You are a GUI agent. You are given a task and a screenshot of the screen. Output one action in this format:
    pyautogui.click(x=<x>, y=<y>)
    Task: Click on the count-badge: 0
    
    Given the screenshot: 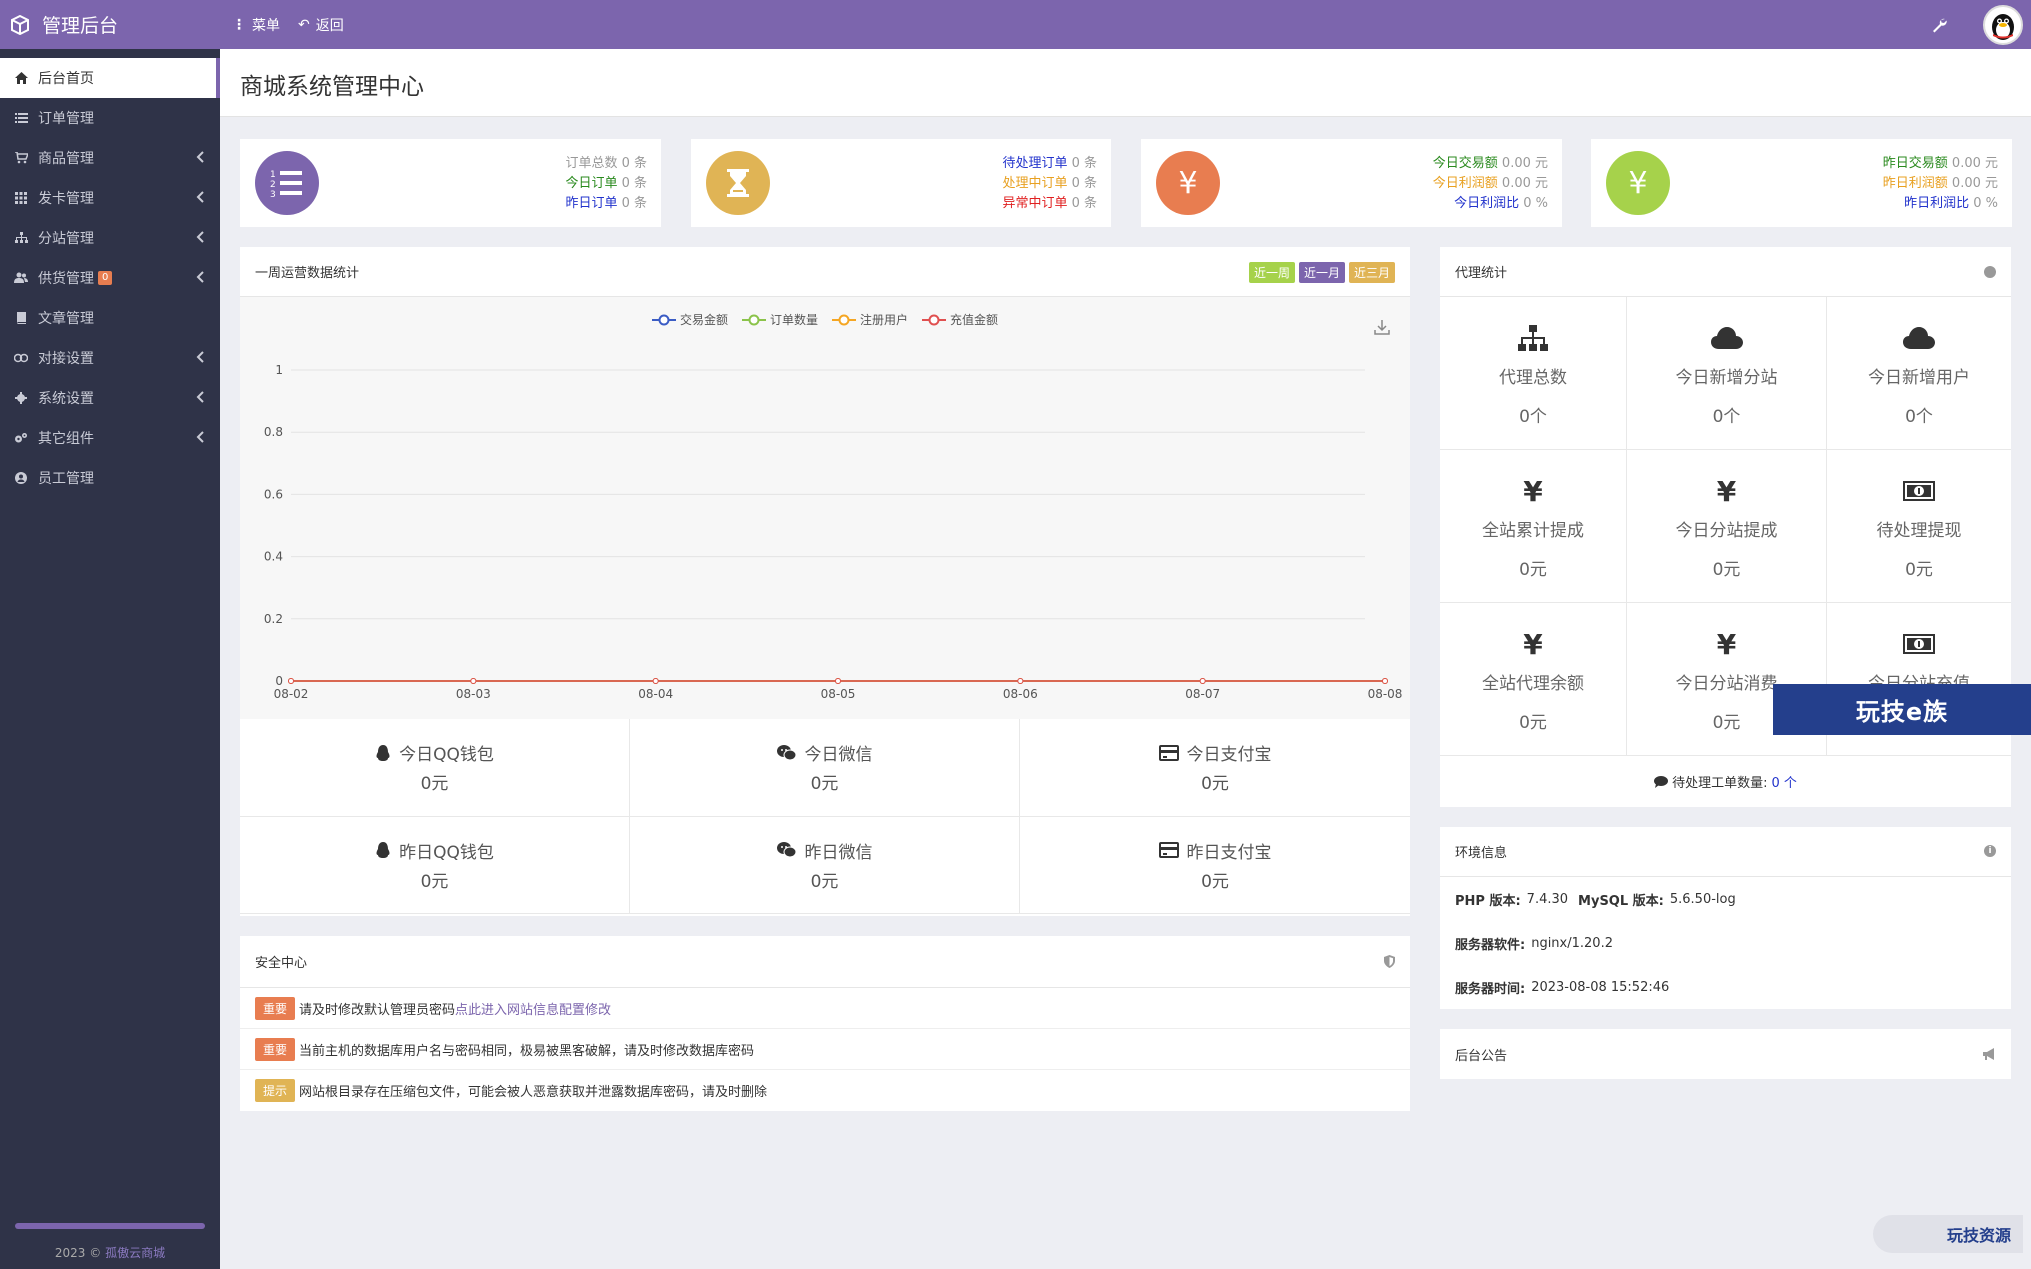 What is the action you would take?
    pyautogui.click(x=105, y=278)
    